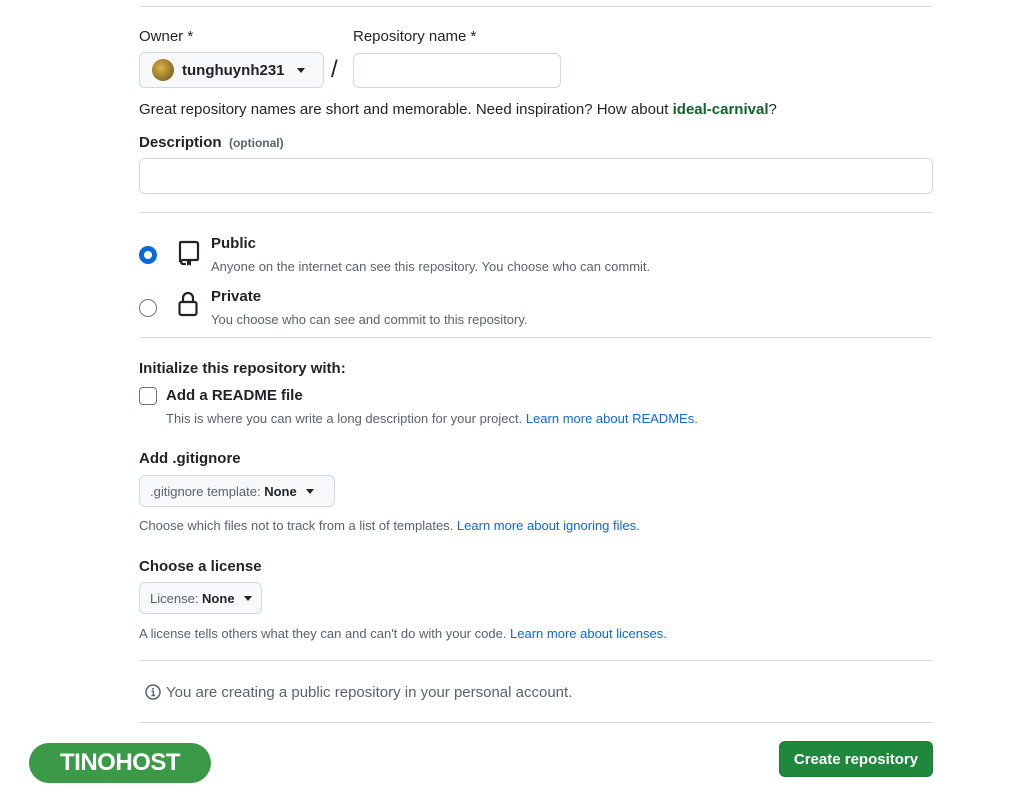 The image size is (1024, 796). What do you see at coordinates (234, 395) in the screenshot?
I see `readme-label: Add a README file` at bounding box center [234, 395].